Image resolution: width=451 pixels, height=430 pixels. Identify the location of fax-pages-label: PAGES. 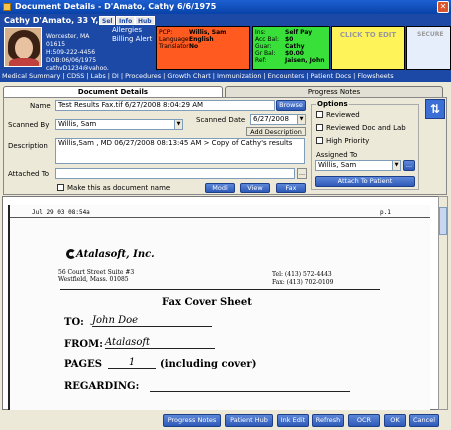
(83, 364).